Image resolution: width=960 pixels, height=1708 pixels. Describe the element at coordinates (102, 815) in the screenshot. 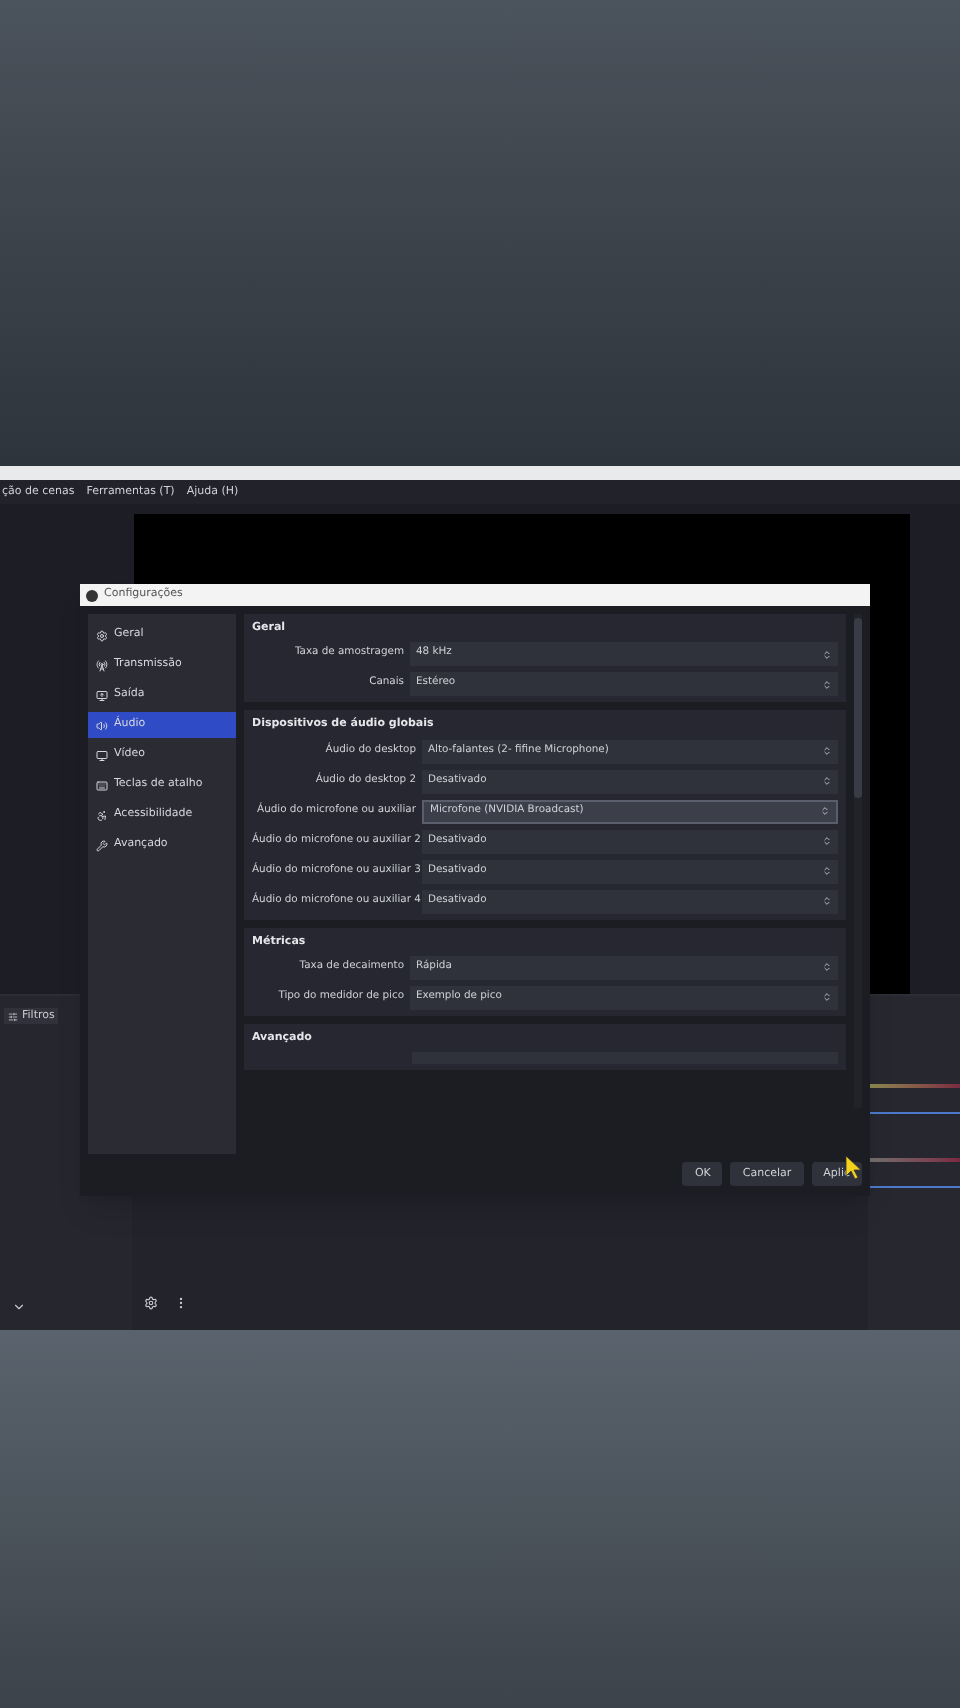

I see `accessibility-icon` at that location.